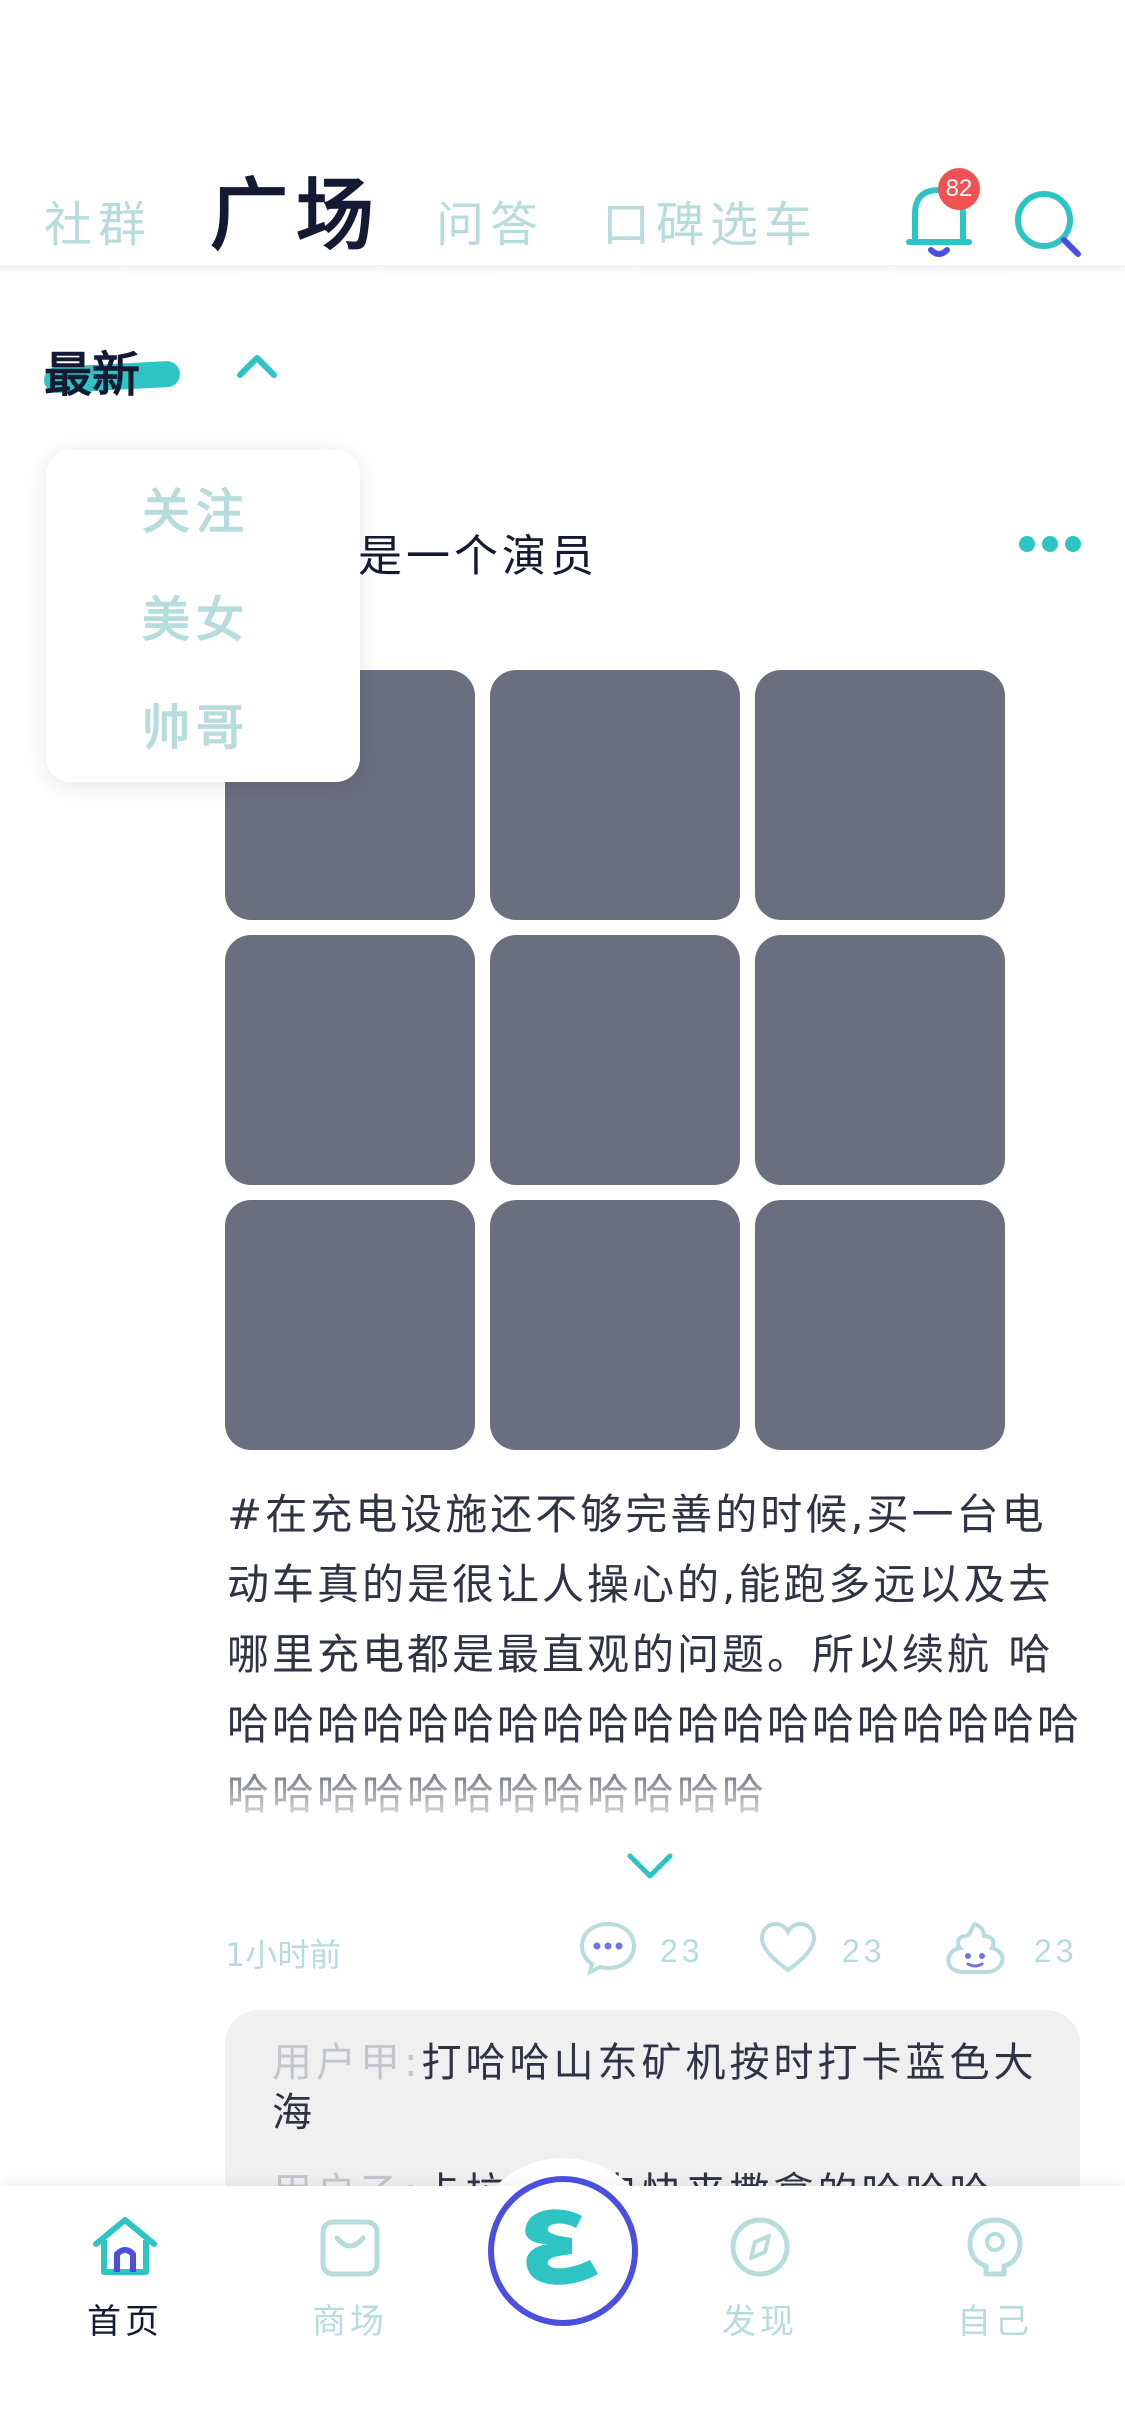 The image size is (1125, 2436). I want to click on tab-reviews: 口碑选车, so click(710, 220).